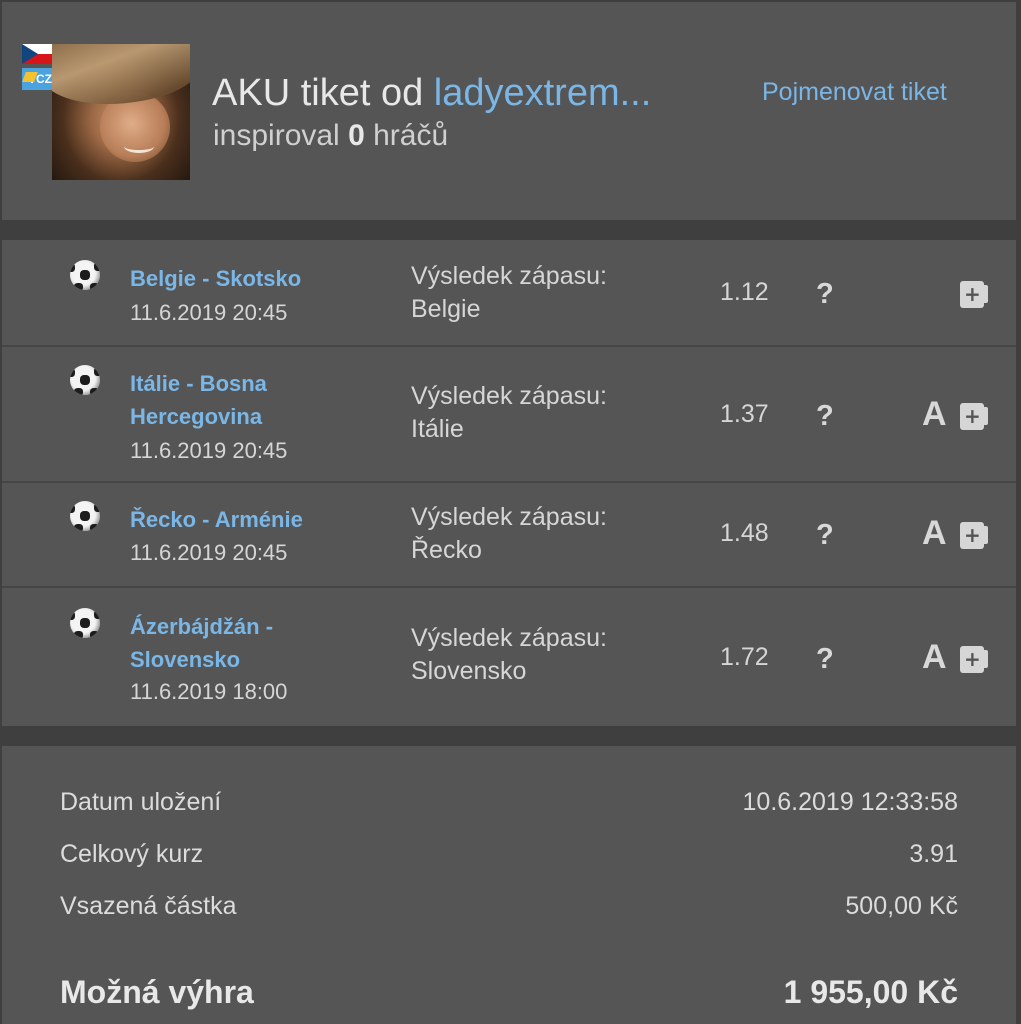 This screenshot has height=1024, width=1021. I want to click on match-date: 11.6.2019 18:00, so click(209, 691).